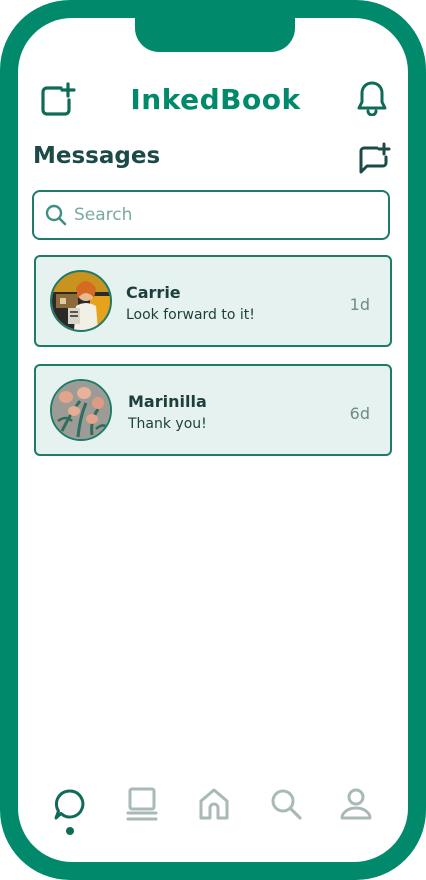 Image resolution: width=426 pixels, height=880 pixels. What do you see at coordinates (359, 304) in the screenshot?
I see `message-time: 1d` at bounding box center [359, 304].